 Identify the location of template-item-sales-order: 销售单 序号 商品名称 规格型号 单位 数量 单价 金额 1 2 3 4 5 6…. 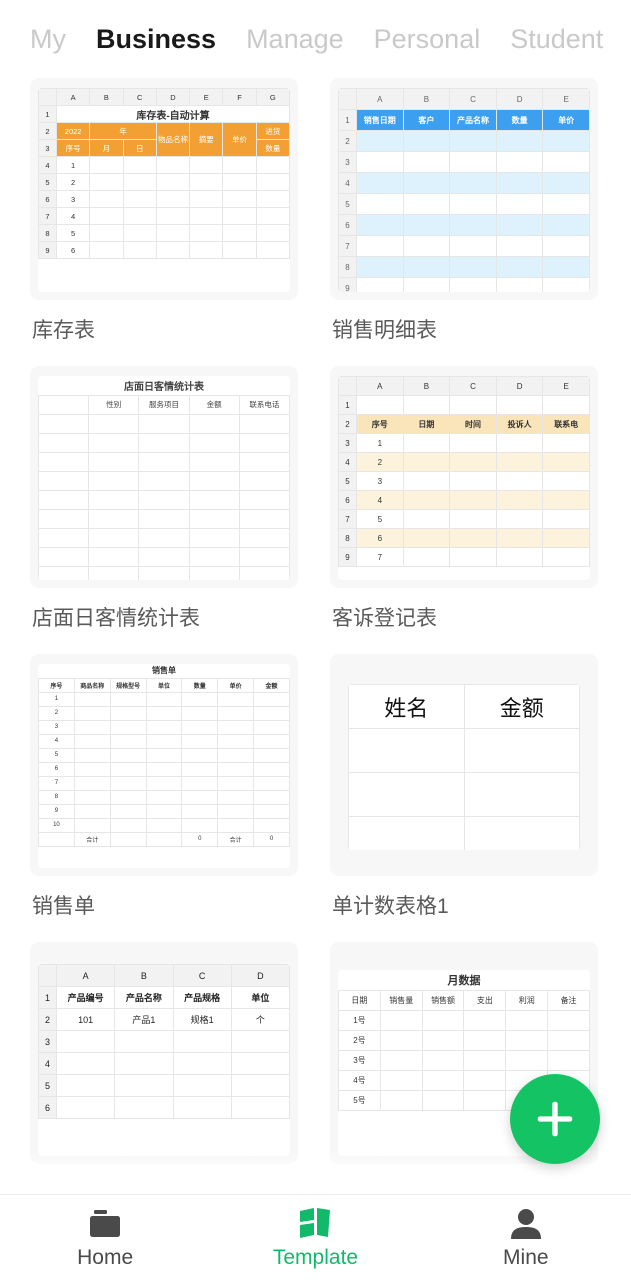
(164, 798).